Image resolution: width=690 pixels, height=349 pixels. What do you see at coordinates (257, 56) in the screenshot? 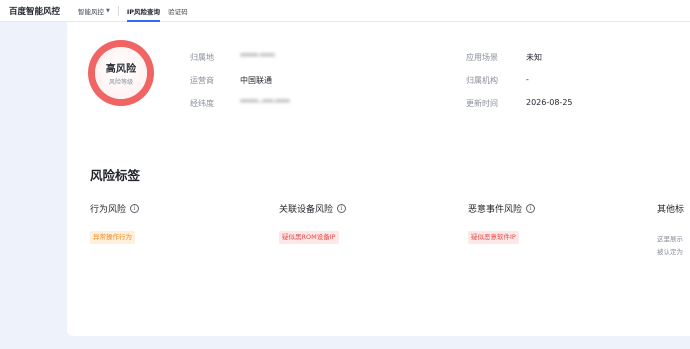
I see `location-value: *****·****` at bounding box center [257, 56].